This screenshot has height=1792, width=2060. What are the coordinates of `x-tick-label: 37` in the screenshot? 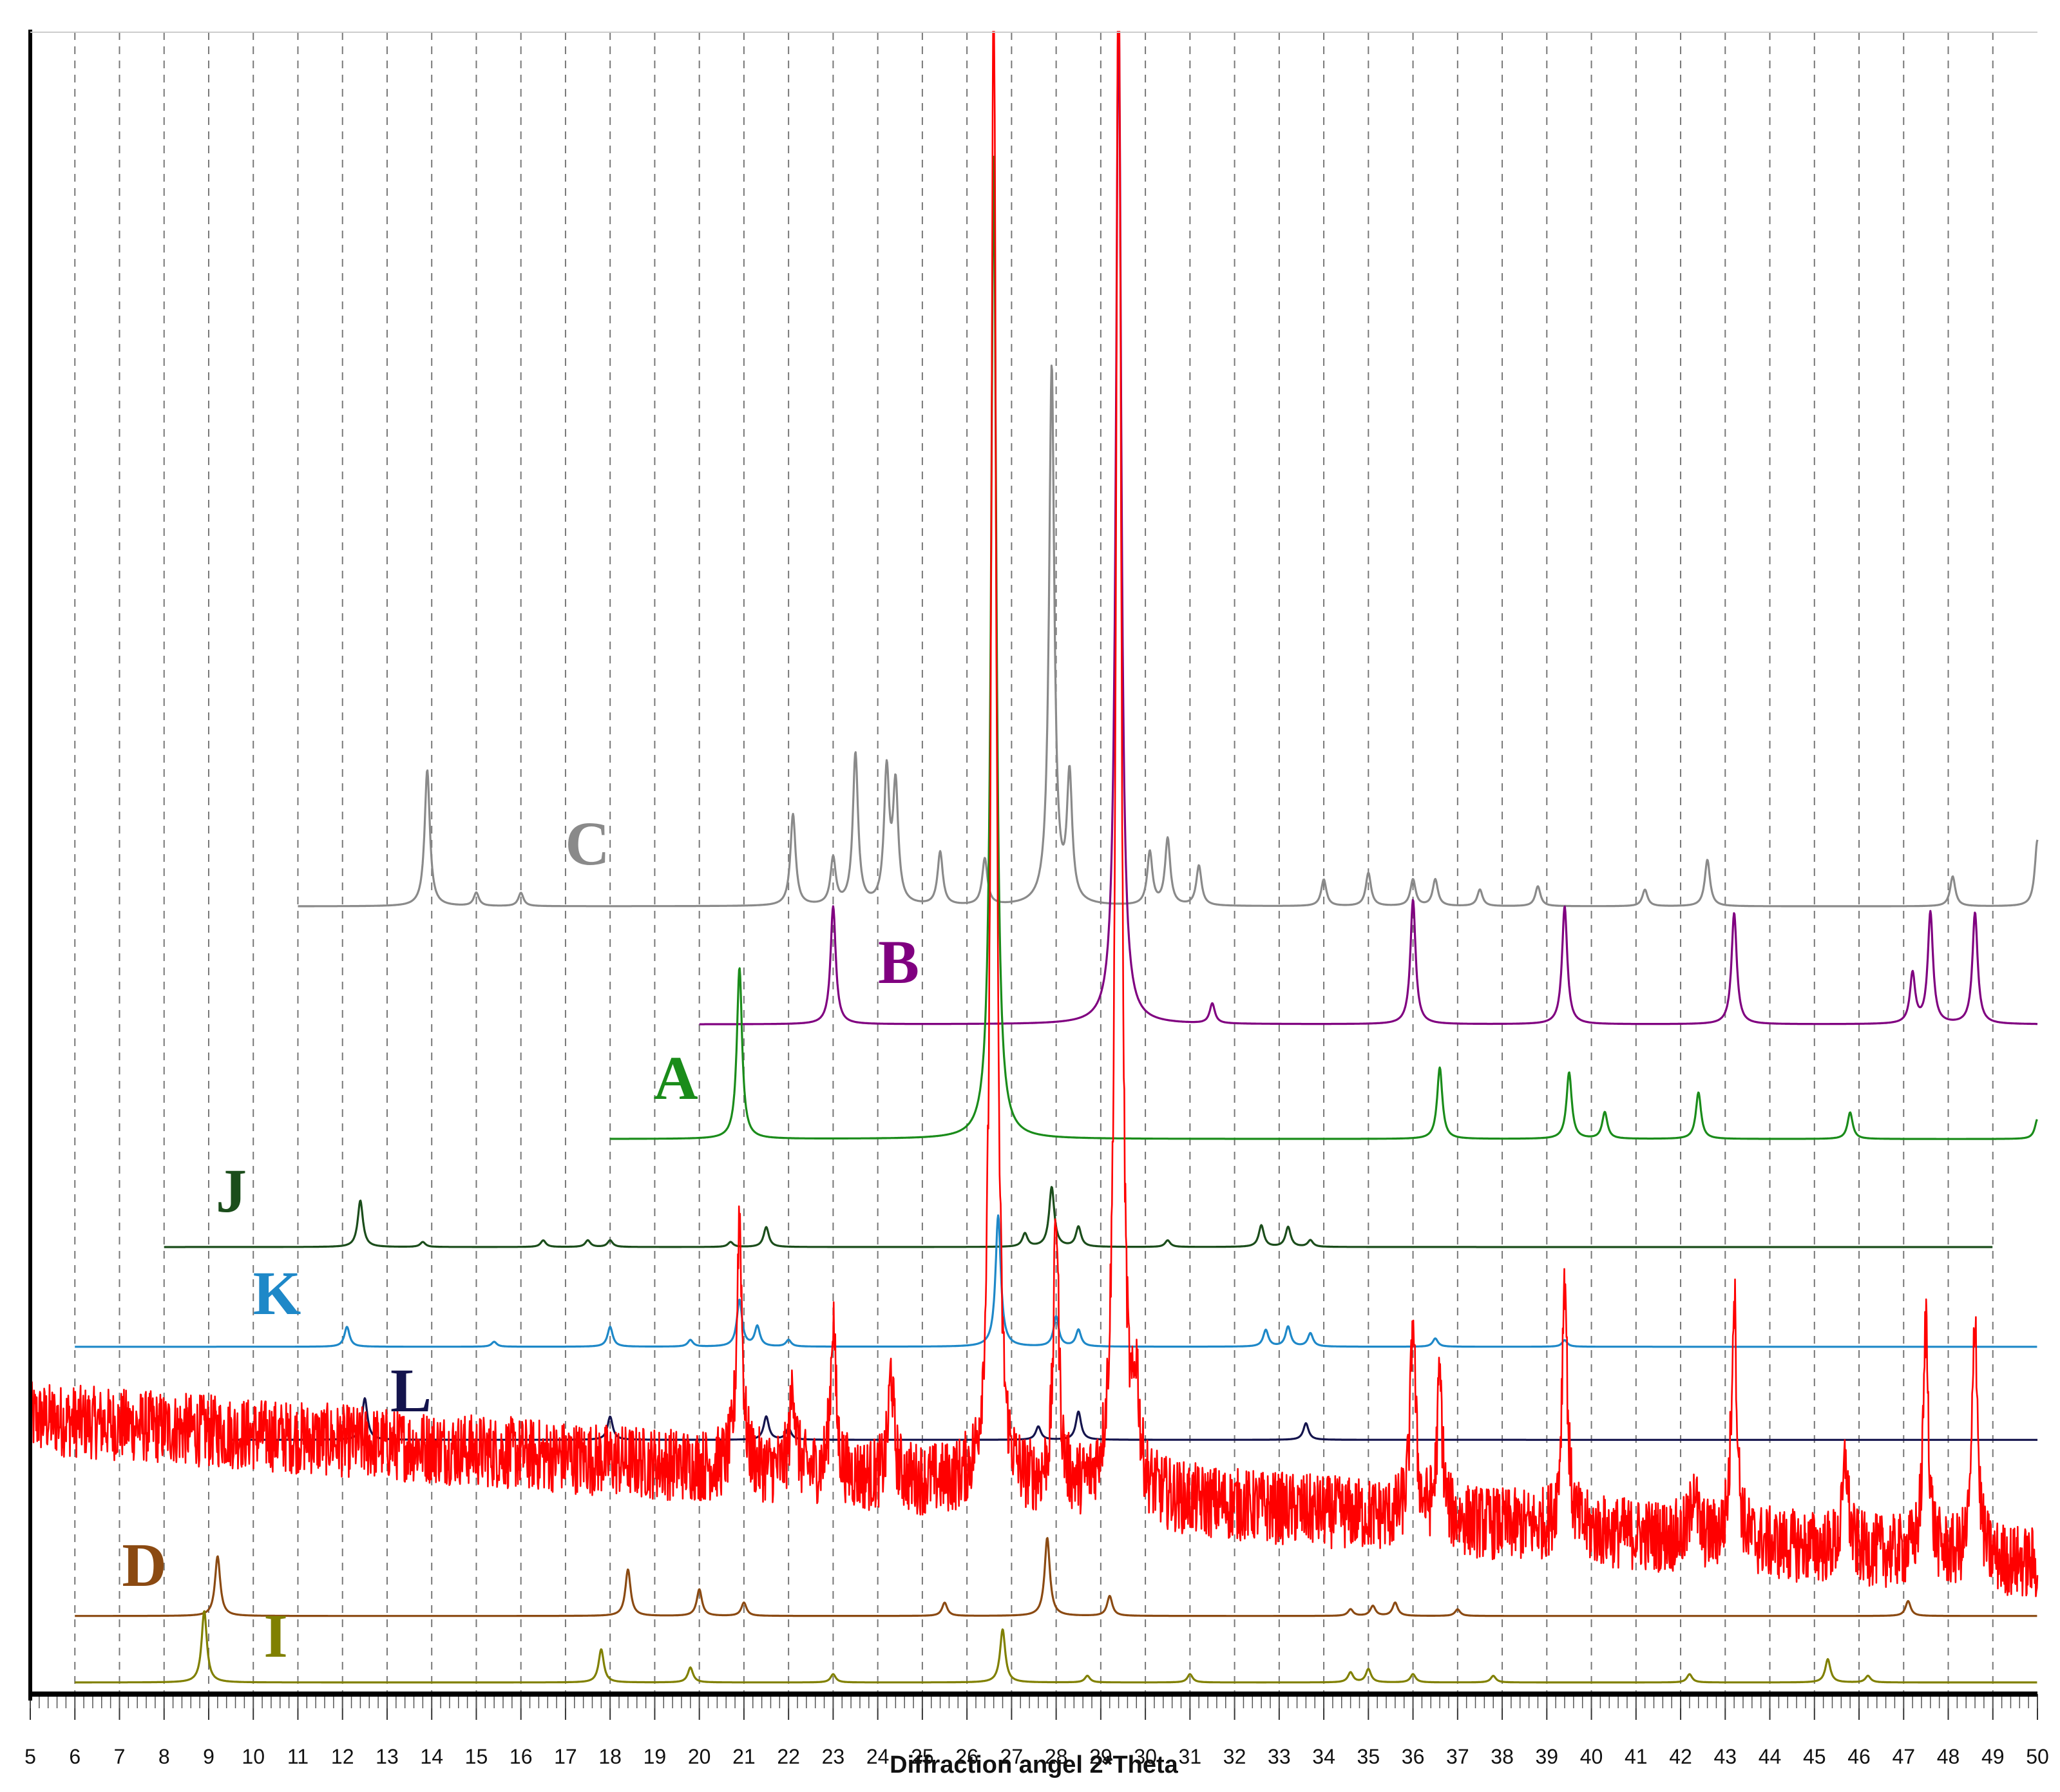 It's located at (1457, 1757).